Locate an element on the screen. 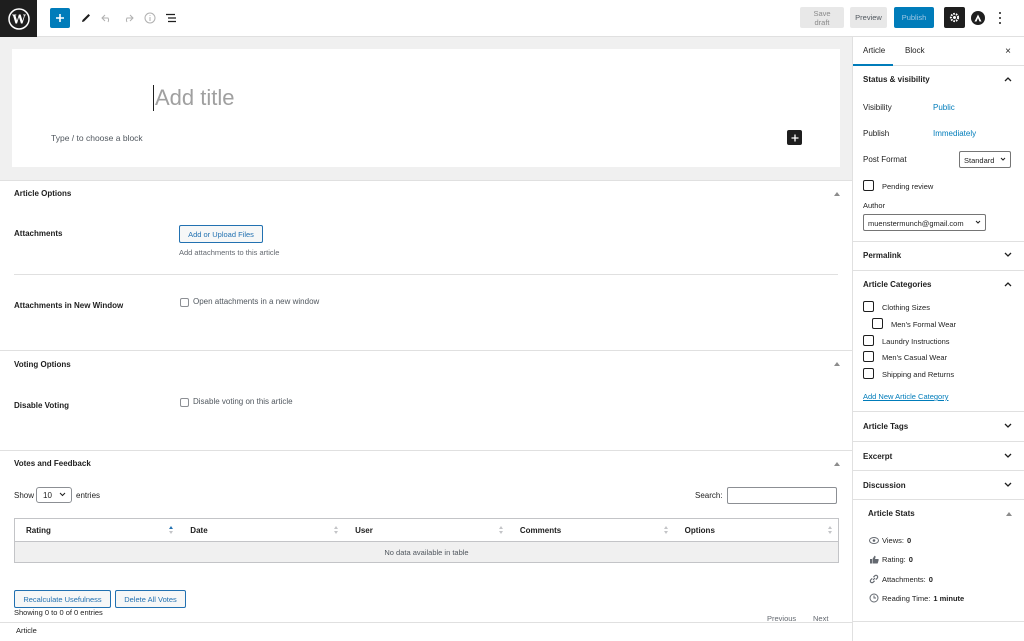 Image resolution: width=1024 pixels, height=641 pixels. post-format-select: Standard is located at coordinates (985, 159).